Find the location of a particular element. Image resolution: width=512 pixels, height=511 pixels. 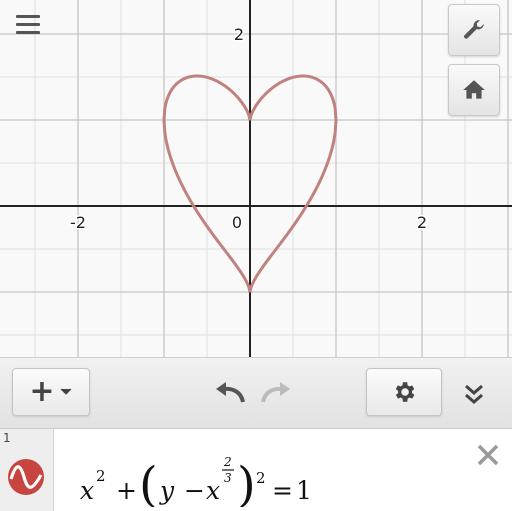

expression-input: x 2 + ( y − x 2 3 ) 2 = 1 is located at coordinates (209, 481).